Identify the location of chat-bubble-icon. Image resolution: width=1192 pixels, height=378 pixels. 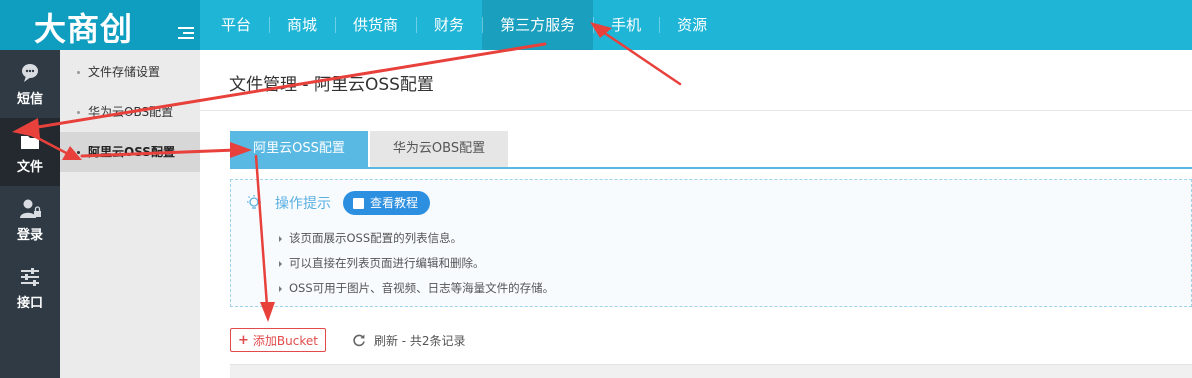
(30, 73).